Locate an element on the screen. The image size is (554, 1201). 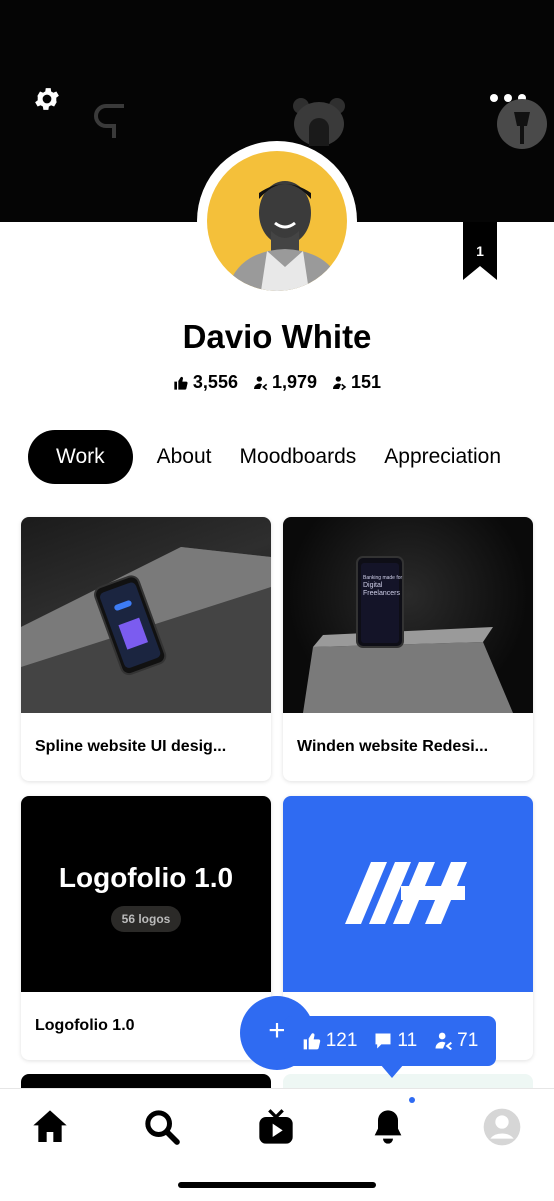
thumbnail-badge: 56 logos is located at coordinates (146, 919).